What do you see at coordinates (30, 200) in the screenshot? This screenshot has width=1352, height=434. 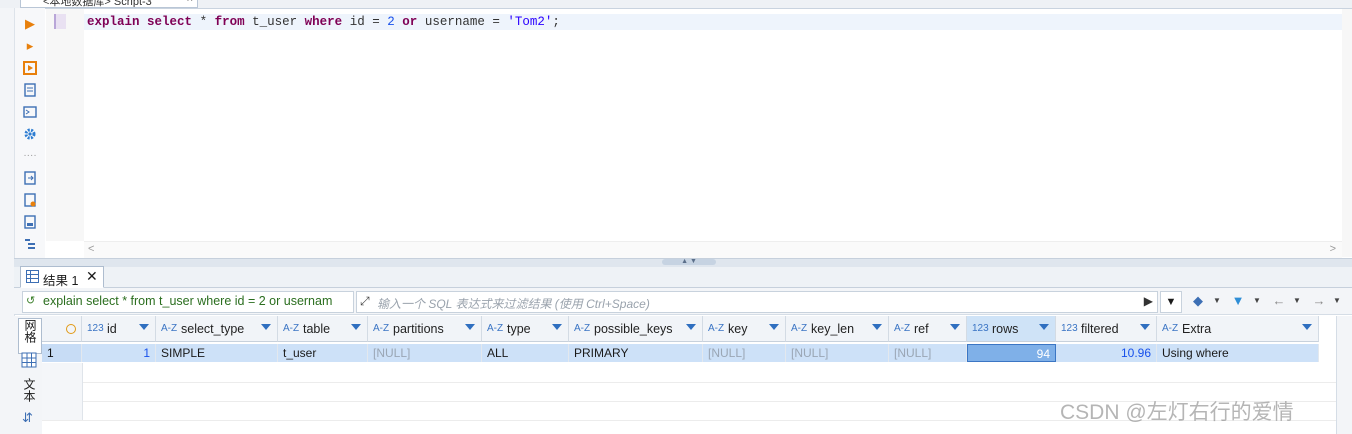 I see `load-file-icon` at bounding box center [30, 200].